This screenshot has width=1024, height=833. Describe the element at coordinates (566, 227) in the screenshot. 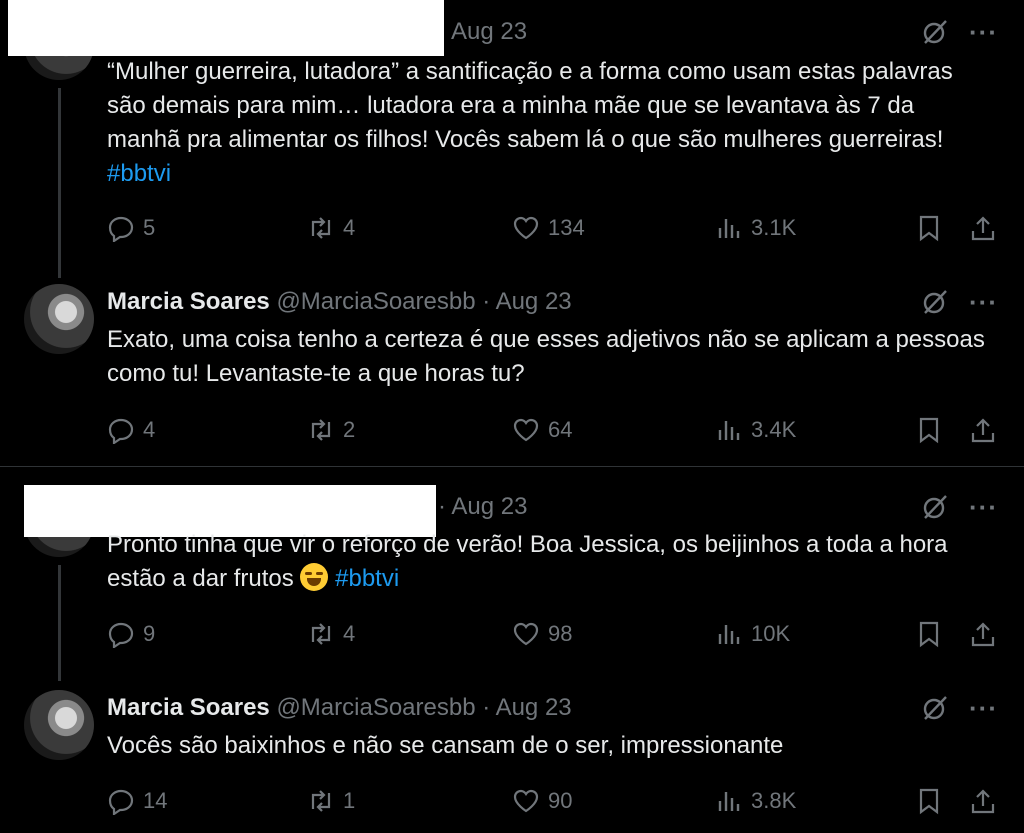

I see `like-count: 134` at that location.